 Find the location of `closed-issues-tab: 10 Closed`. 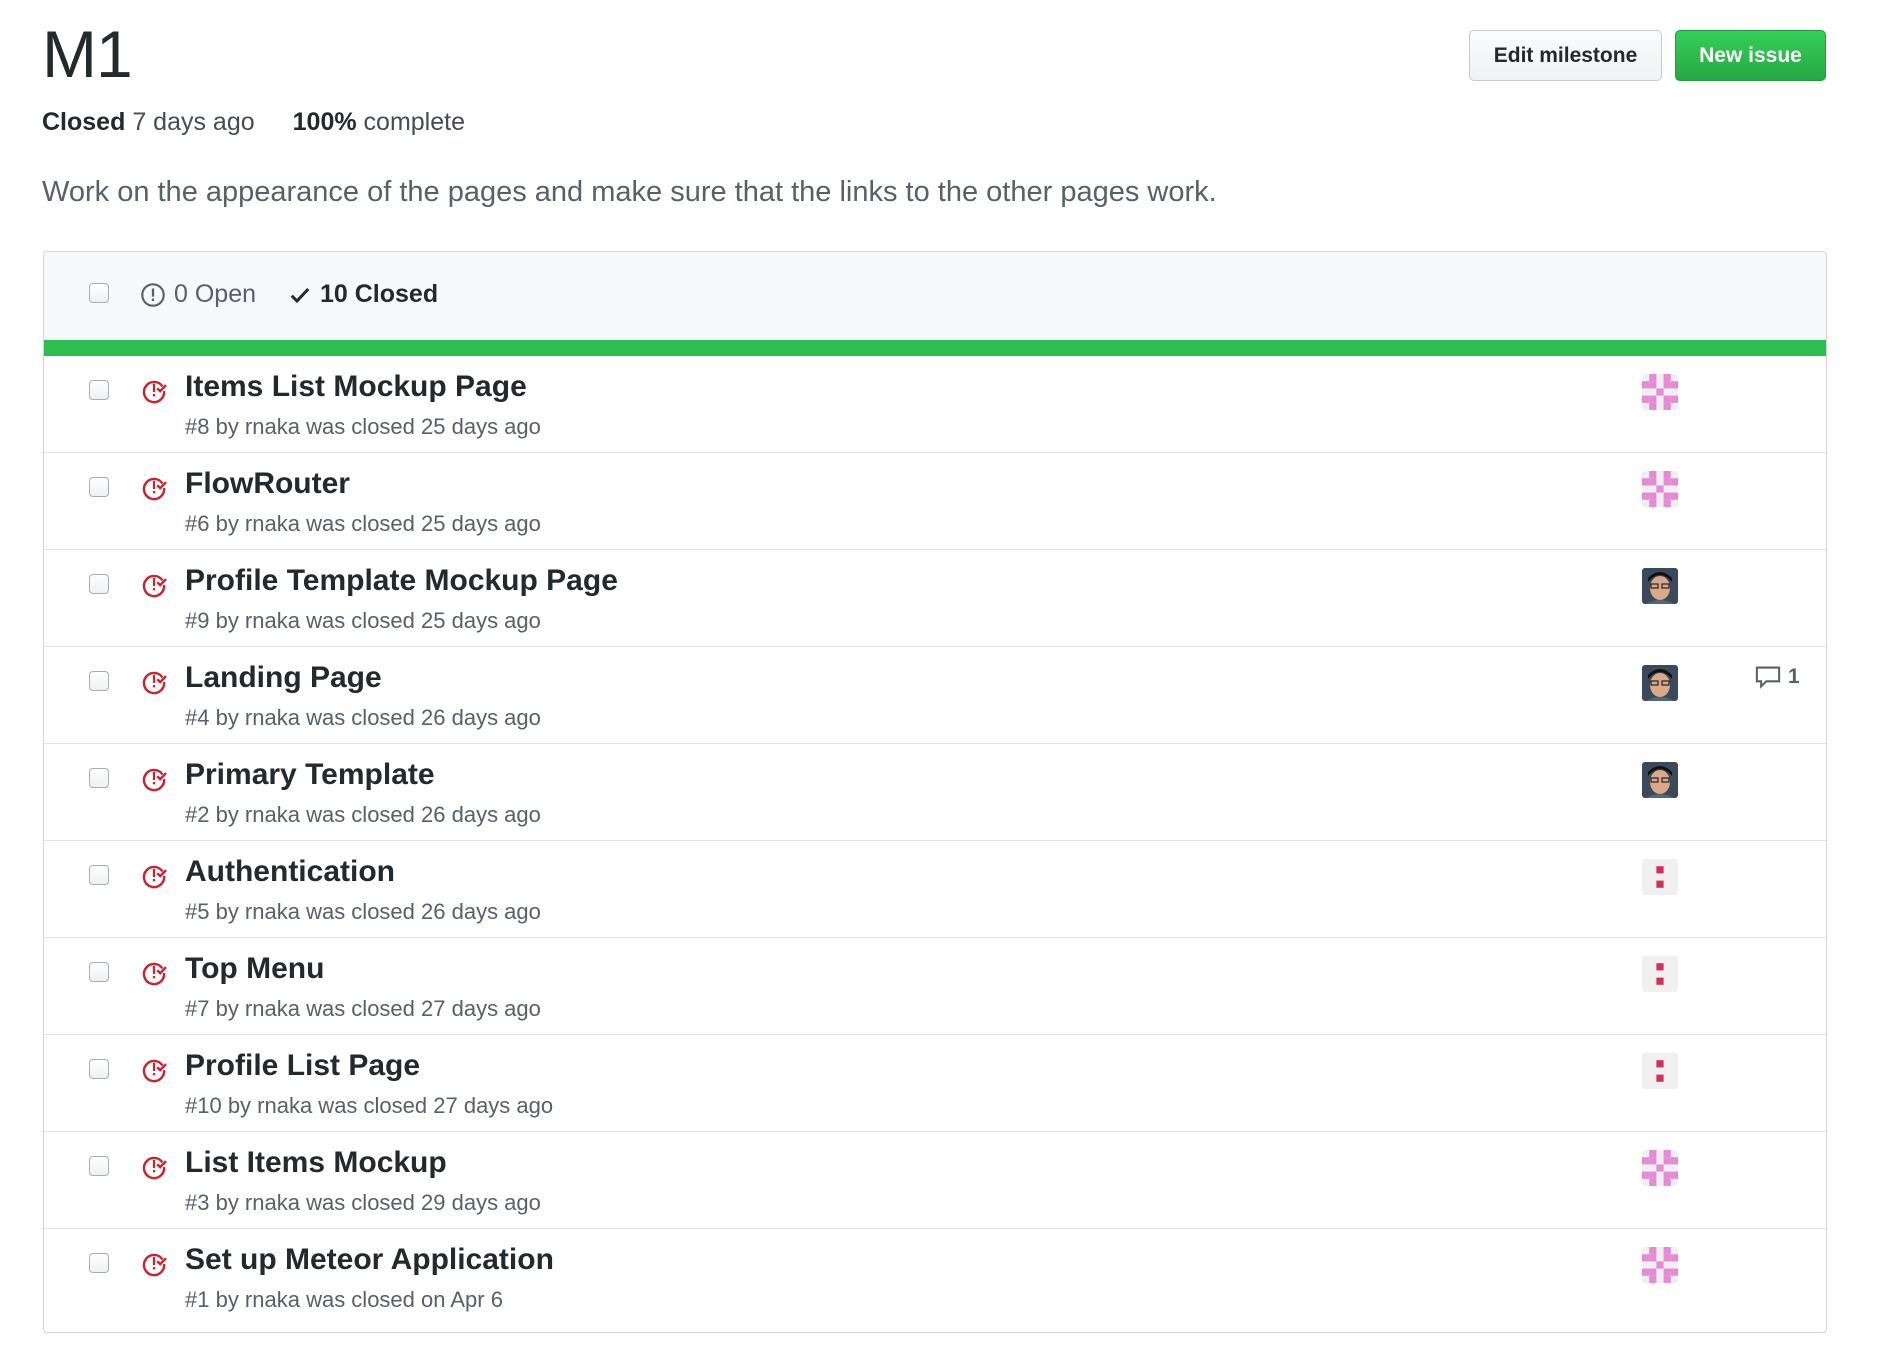

closed-issues-tab: 10 Closed is located at coordinates (363, 294).